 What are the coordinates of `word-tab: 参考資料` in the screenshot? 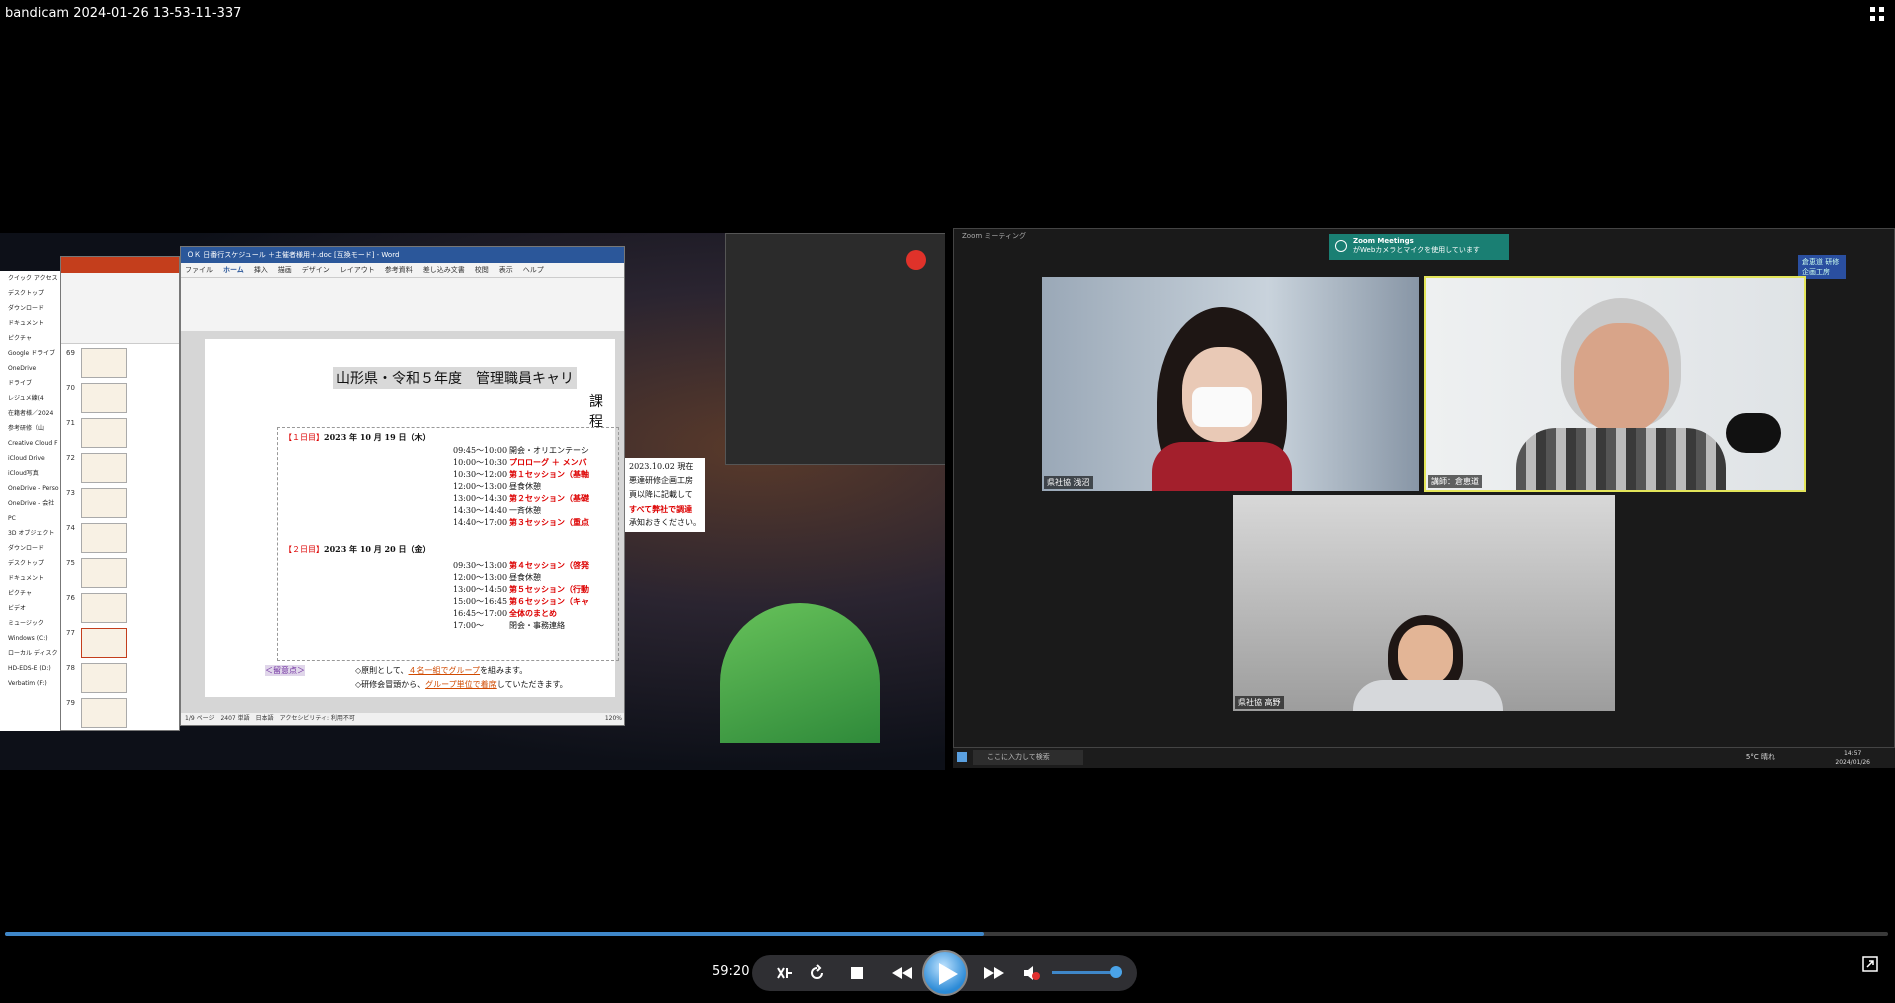 It's located at (399, 270).